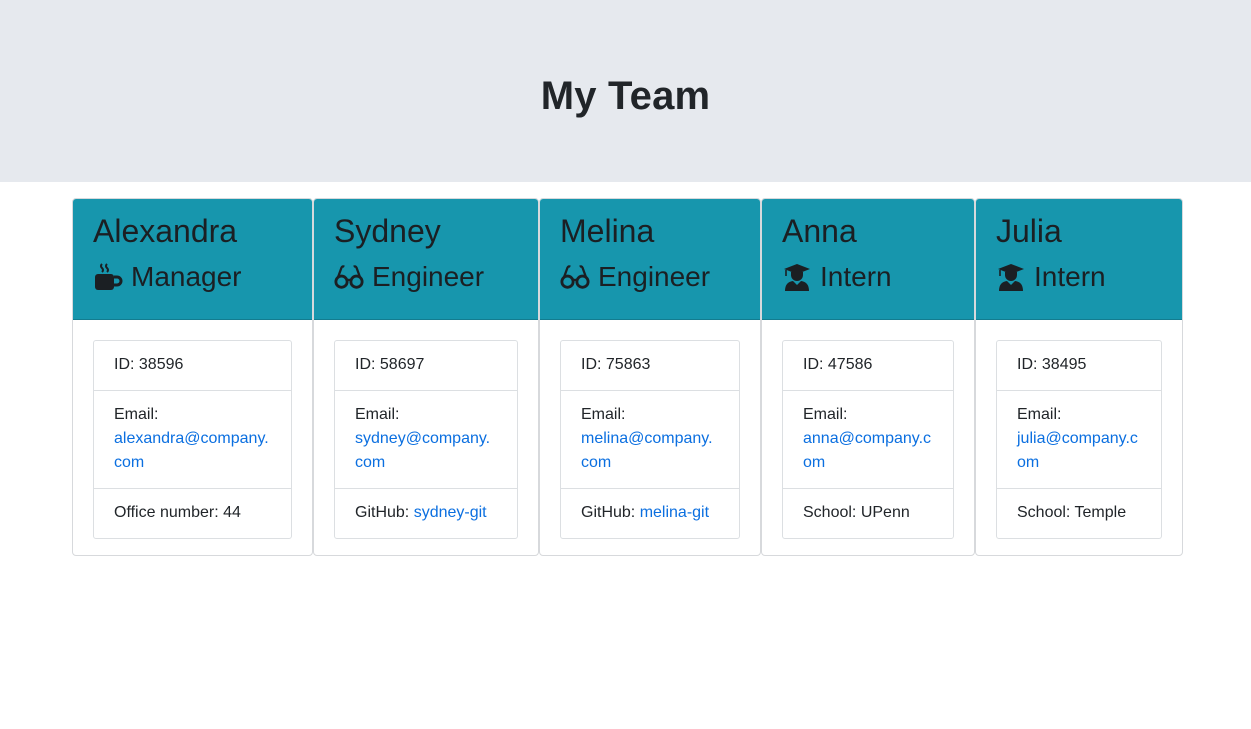  I want to click on employee-email: Email: alexandra@company.com, so click(192, 439).